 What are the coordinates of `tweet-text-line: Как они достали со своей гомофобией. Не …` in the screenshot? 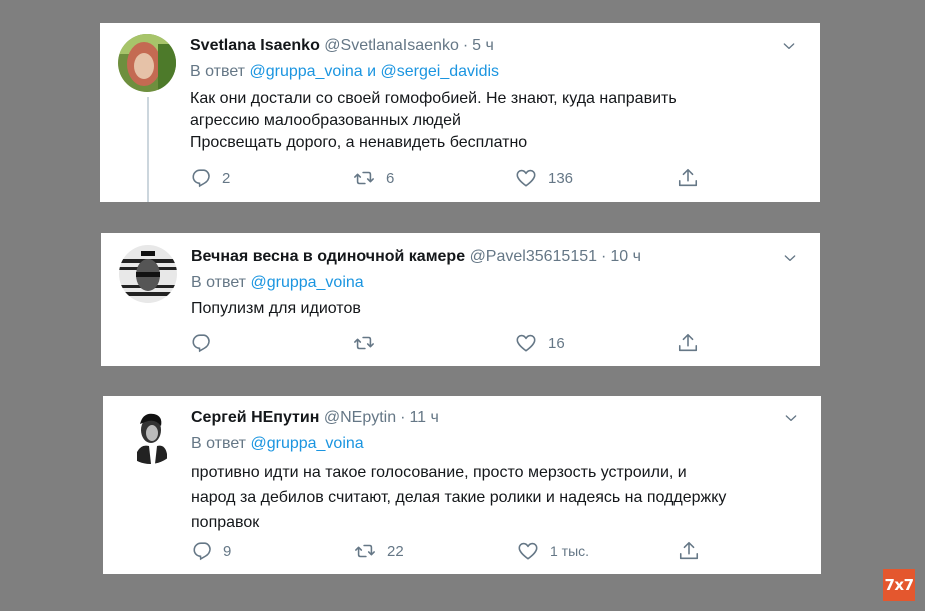 It's located at (433, 98).